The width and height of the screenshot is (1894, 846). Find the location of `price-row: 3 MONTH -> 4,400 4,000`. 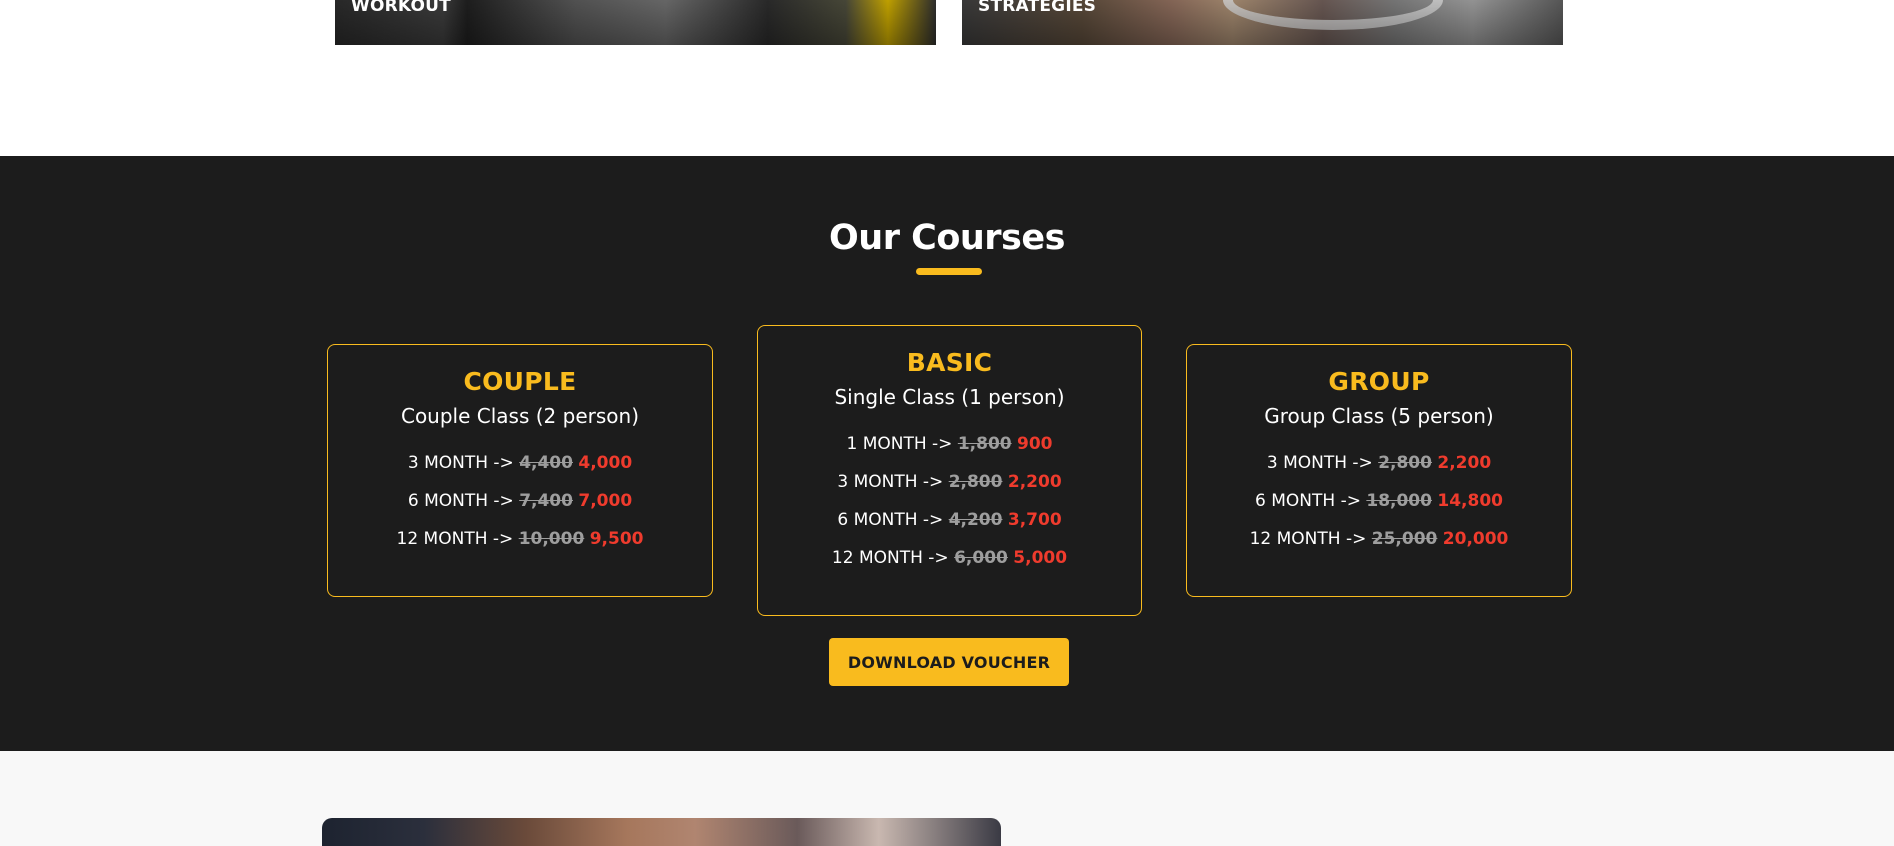

price-row: 3 MONTH -> 4,400 4,000 is located at coordinates (520, 463).